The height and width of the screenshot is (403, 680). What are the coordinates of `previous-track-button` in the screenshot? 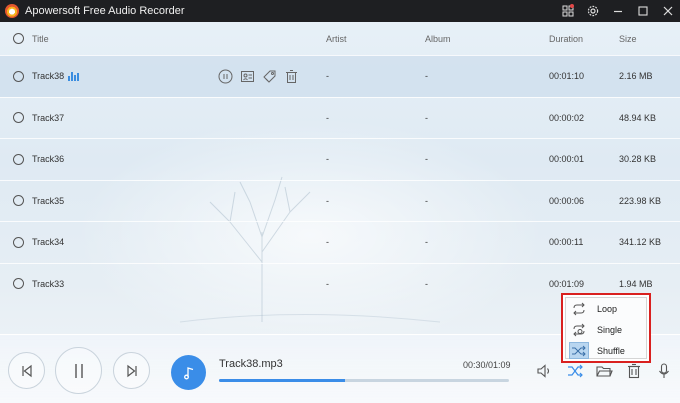 It's located at (26, 370).